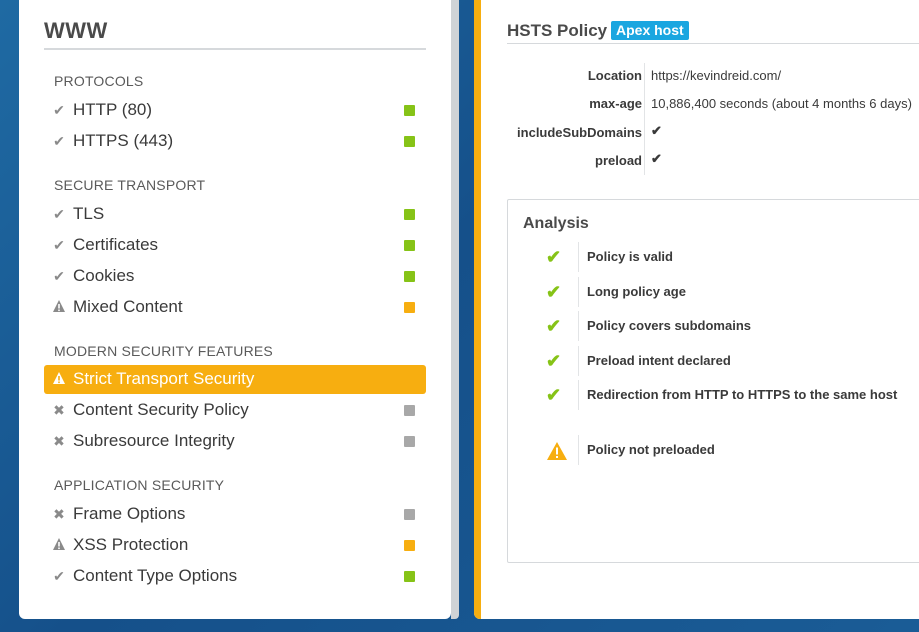 This screenshot has height=632, width=919. I want to click on nav-item-certificates: ✔ Certificates, so click(235, 245).